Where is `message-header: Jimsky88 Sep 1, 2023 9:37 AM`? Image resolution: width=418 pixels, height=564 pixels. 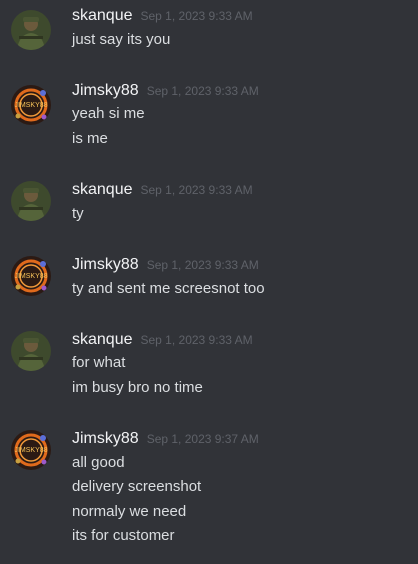
message-header: Jimsky88 Sep 1, 2023 9:37 AM is located at coordinates (165, 439).